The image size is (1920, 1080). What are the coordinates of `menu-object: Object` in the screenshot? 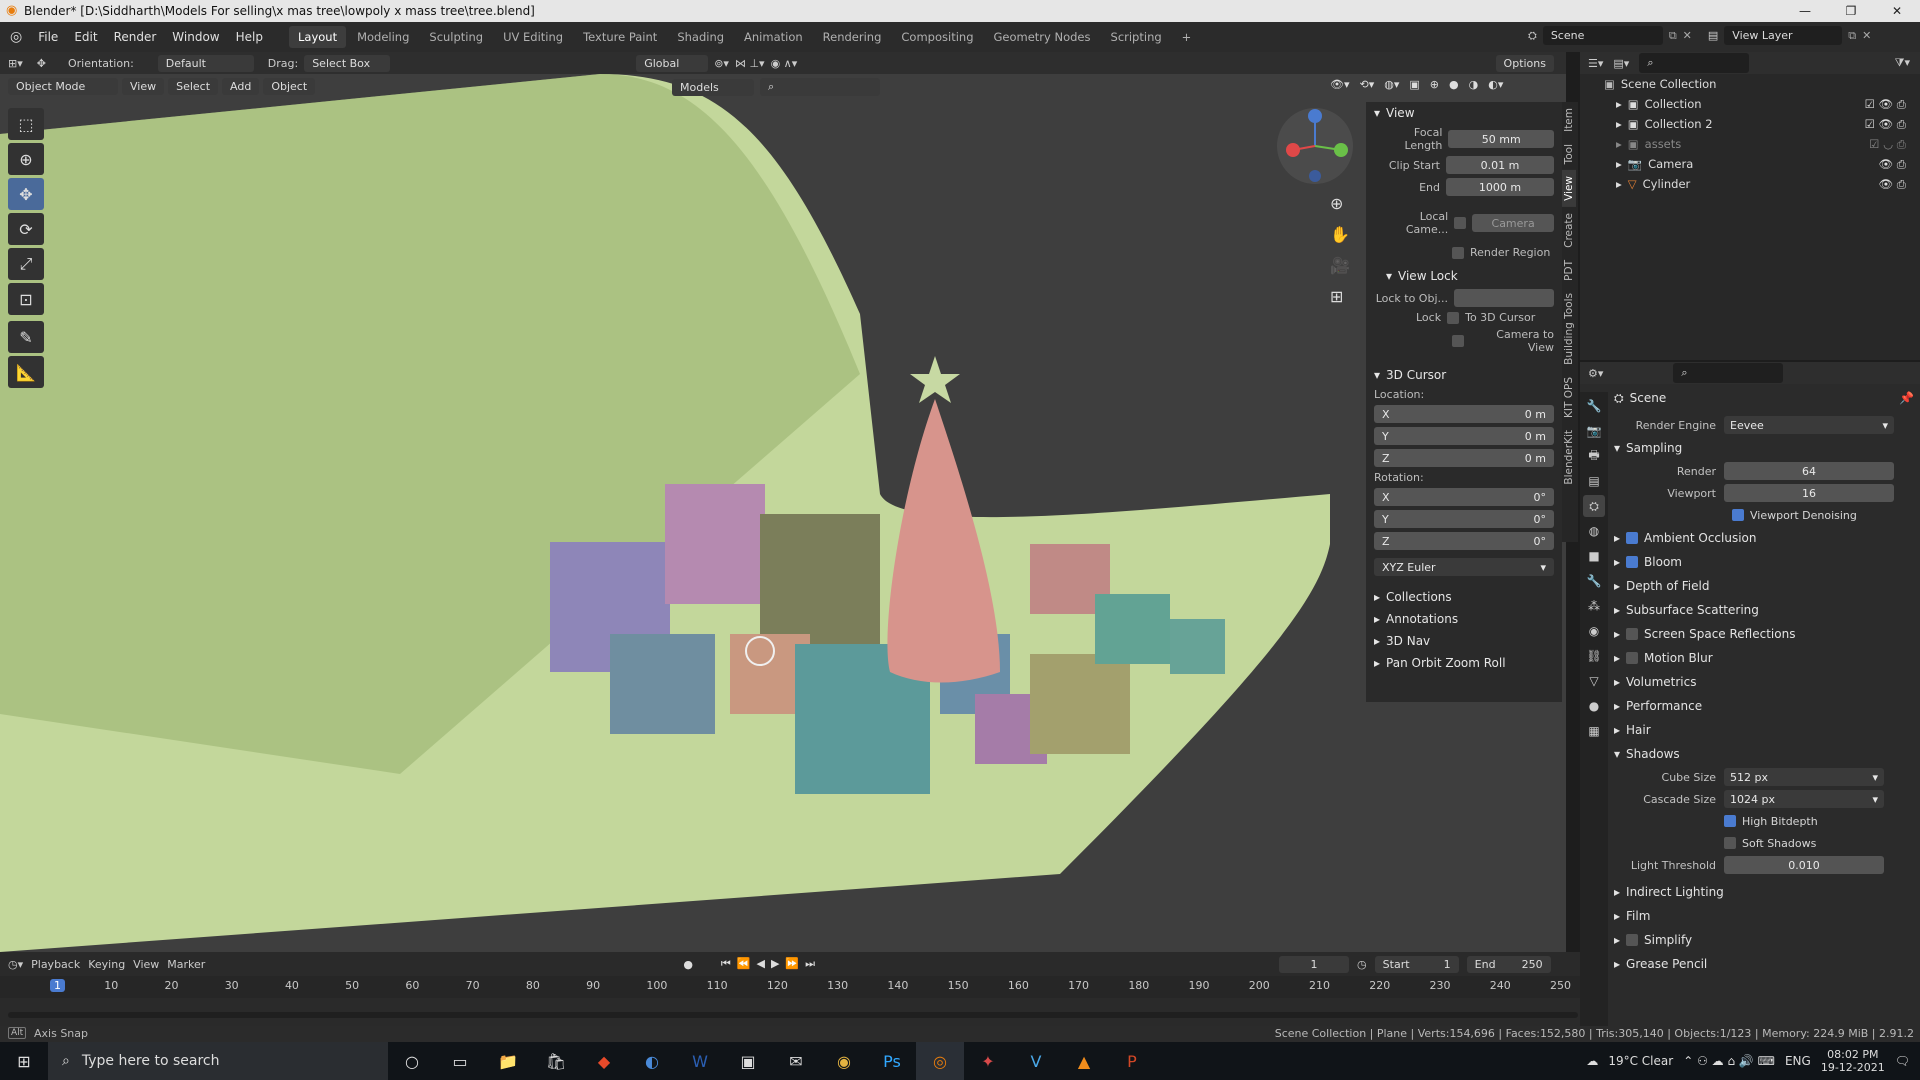 It's located at (289, 86).